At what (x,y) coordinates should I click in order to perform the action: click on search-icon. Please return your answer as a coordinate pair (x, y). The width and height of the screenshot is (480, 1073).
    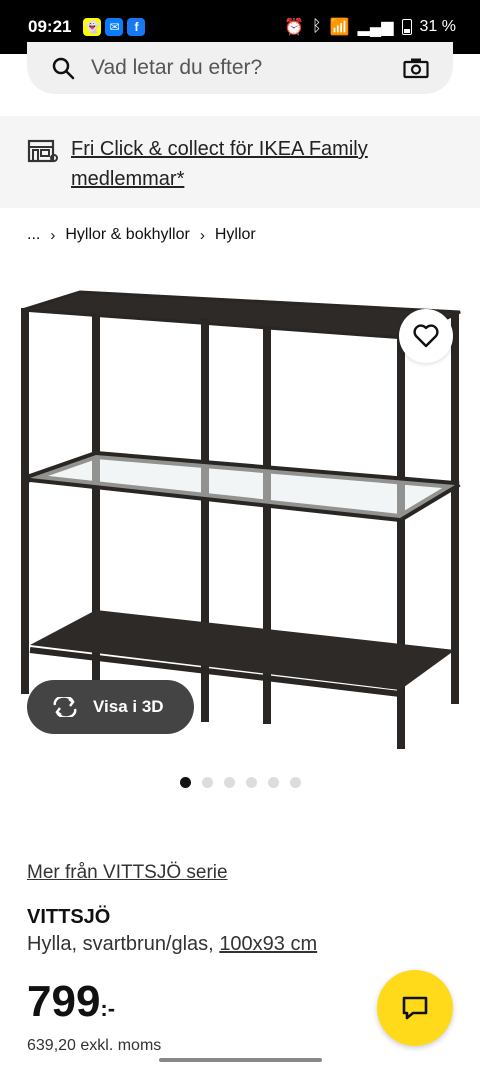
    Looking at the image, I should click on (63, 68).